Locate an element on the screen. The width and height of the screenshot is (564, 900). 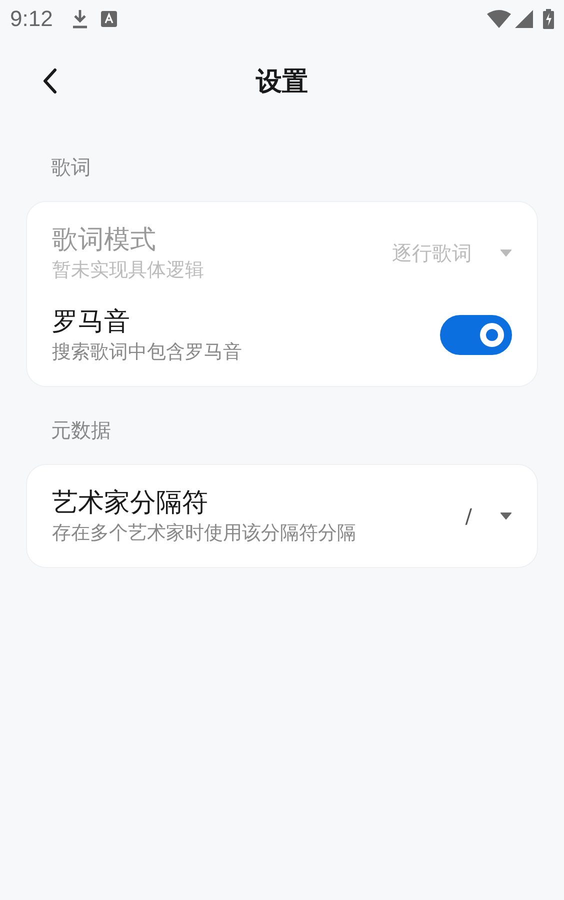
setting-title: 罗马音 is located at coordinates (91, 322).